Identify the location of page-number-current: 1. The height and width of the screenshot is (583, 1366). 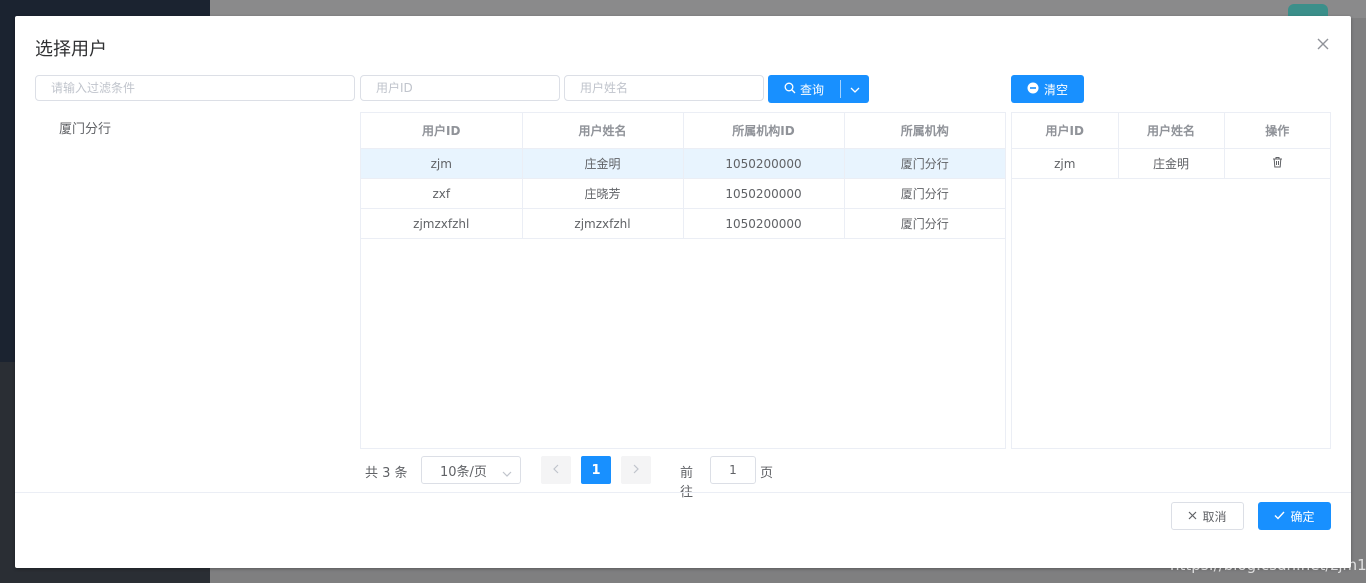
(596, 470).